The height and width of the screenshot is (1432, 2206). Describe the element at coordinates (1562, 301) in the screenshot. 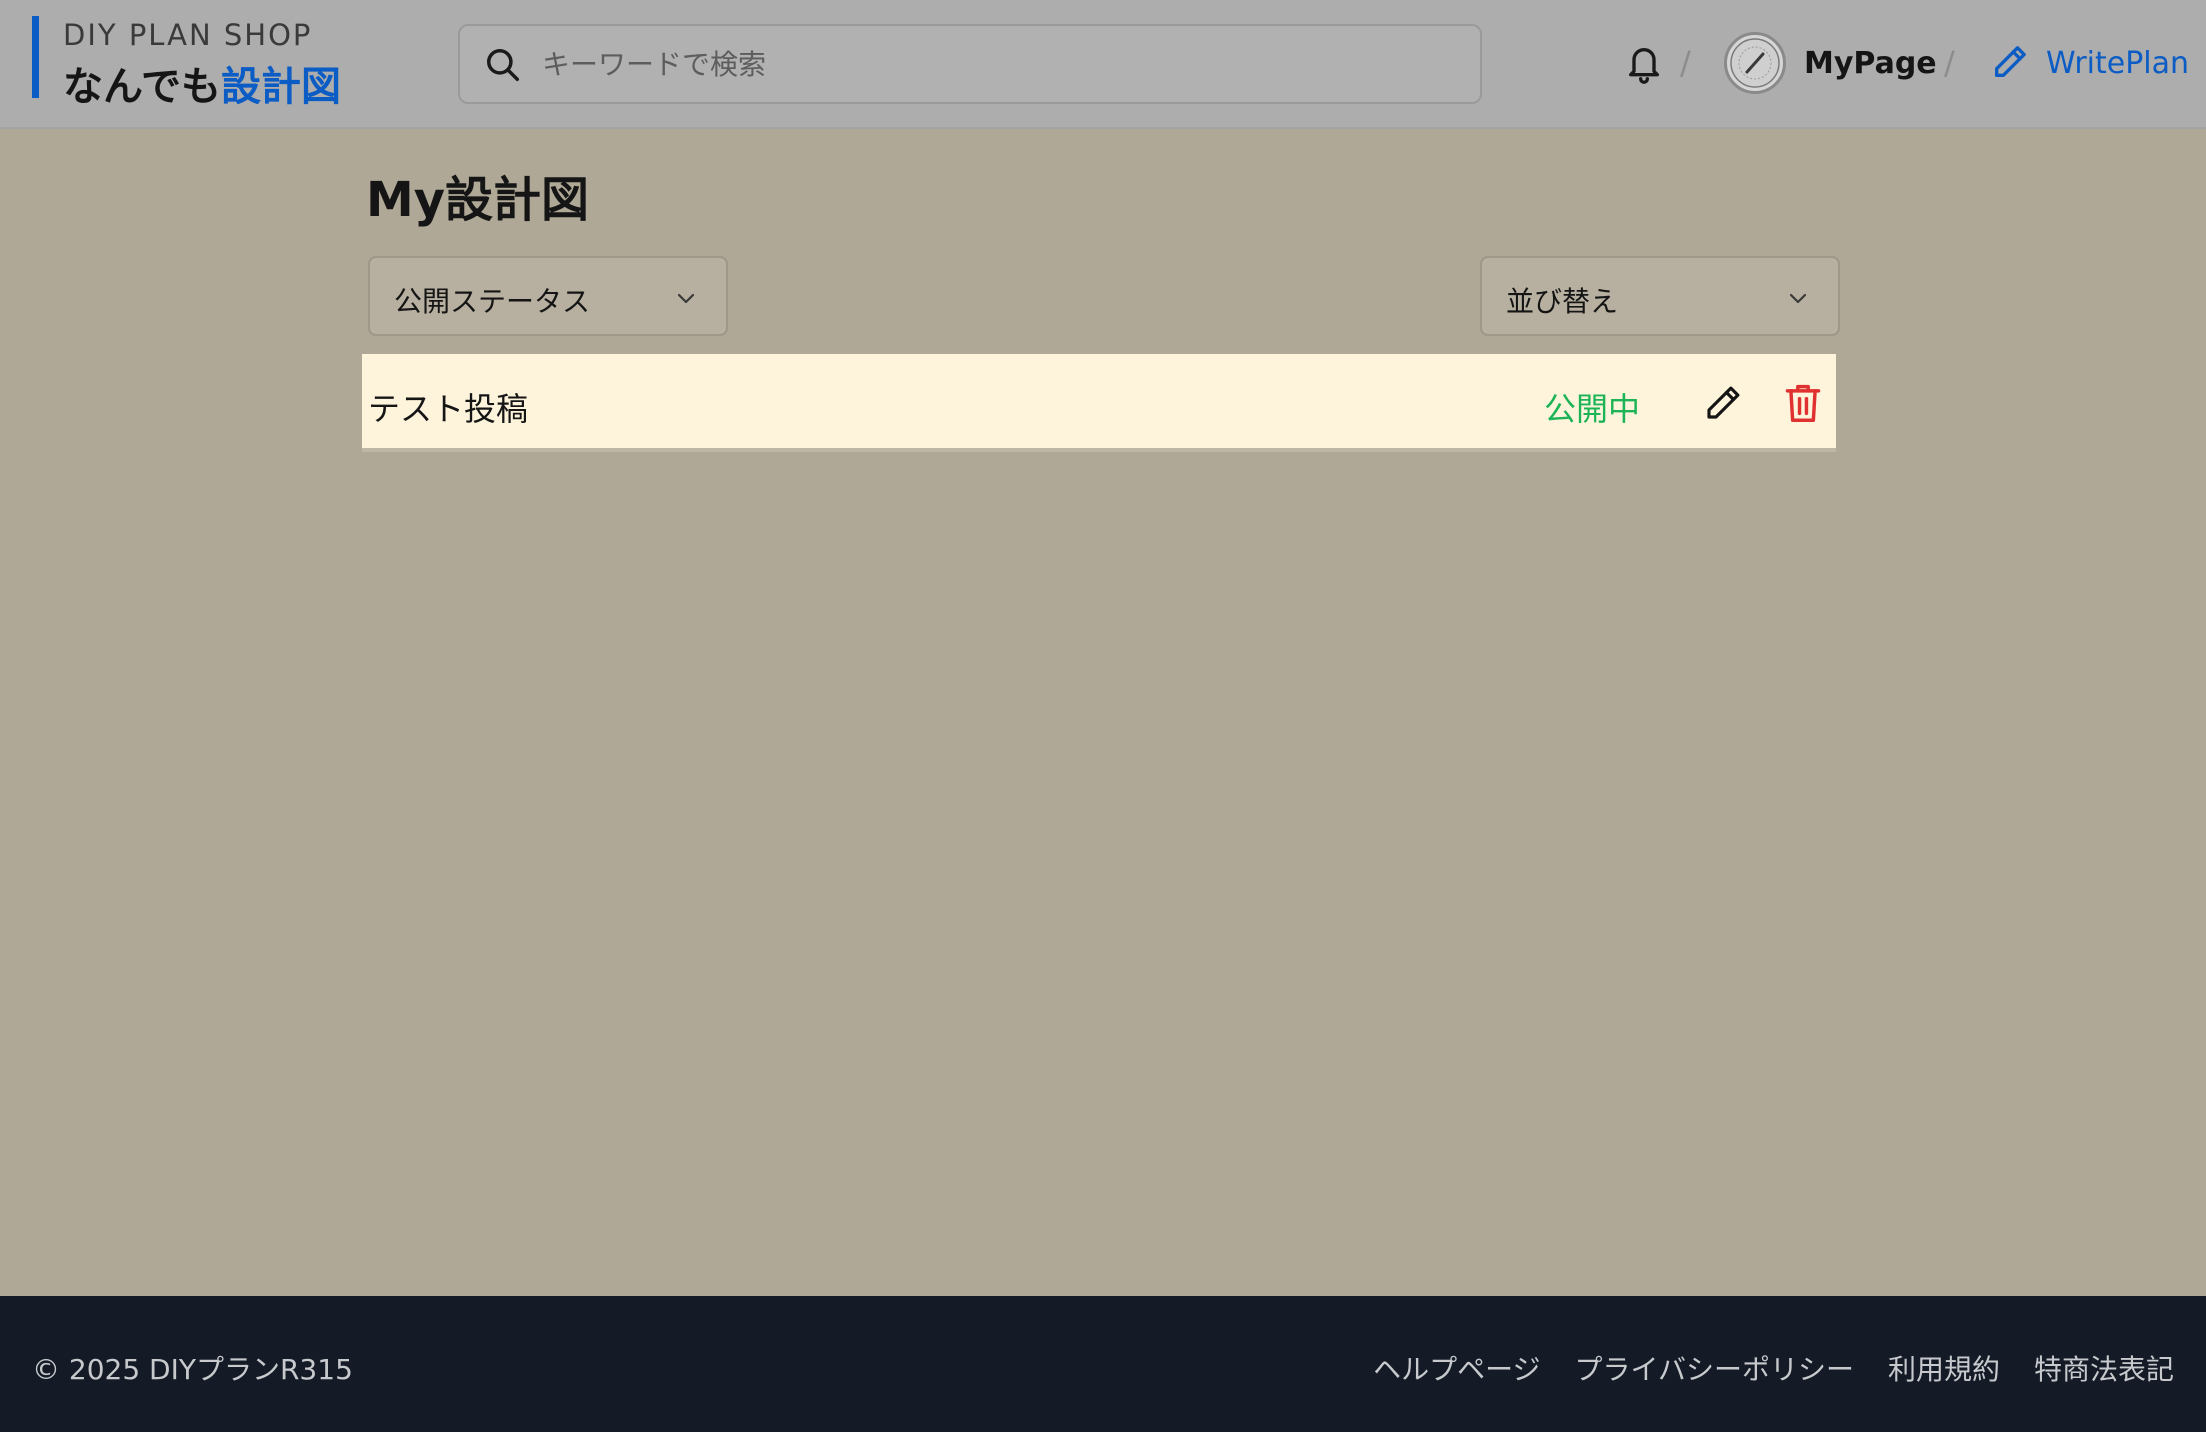

I see `sort-label: 並び替え` at that location.